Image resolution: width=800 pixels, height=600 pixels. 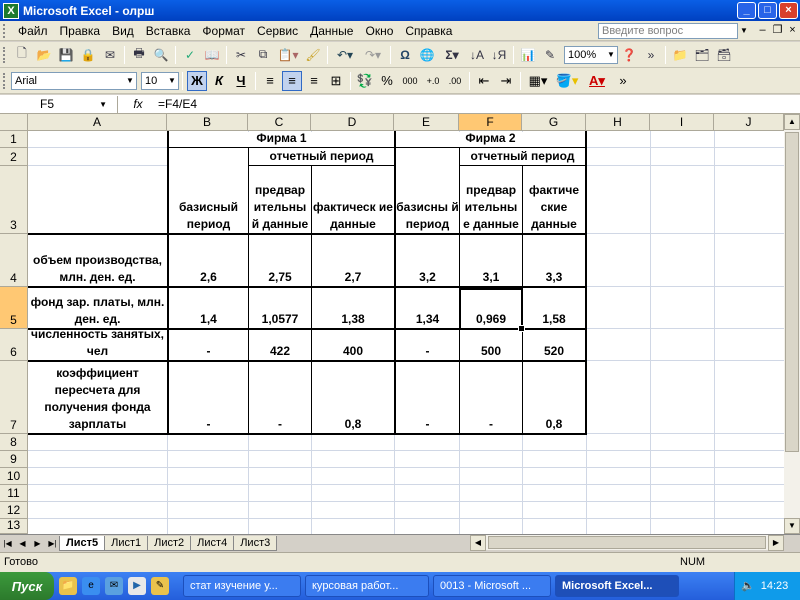 What do you see at coordinates (279, 122) in the screenshot?
I see `column-header-c: C` at bounding box center [279, 122].